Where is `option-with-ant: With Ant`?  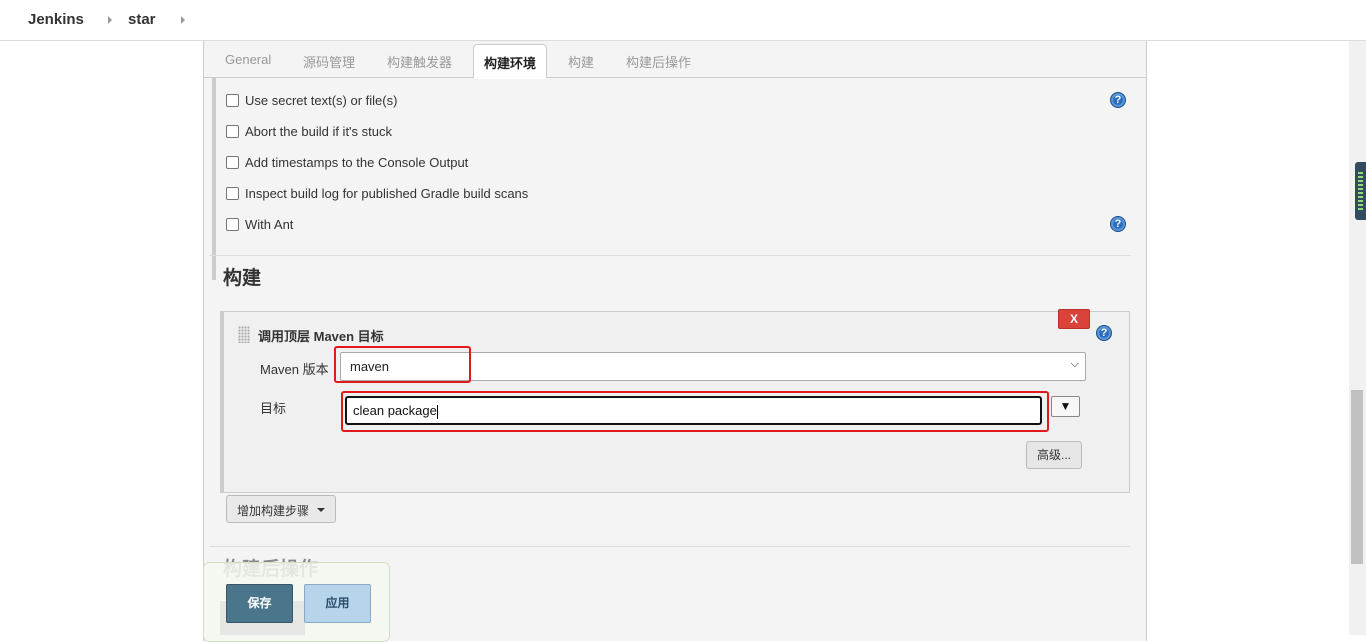 option-with-ant: With Ant is located at coordinates (259, 224).